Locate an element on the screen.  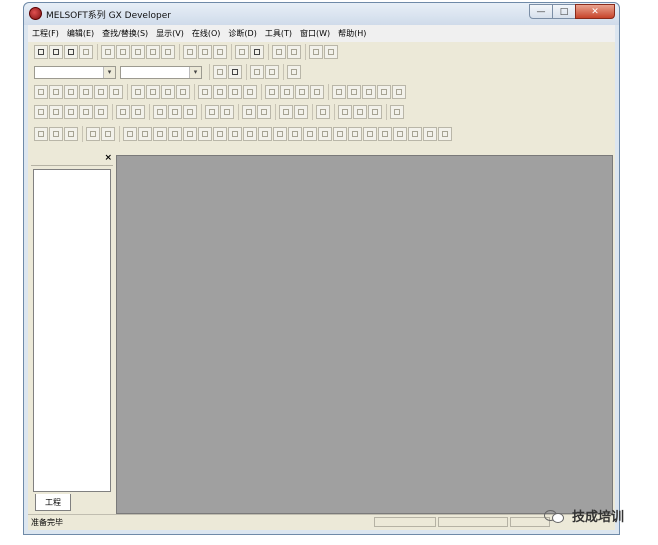
step-run-icon is located at coordinates (345, 112).